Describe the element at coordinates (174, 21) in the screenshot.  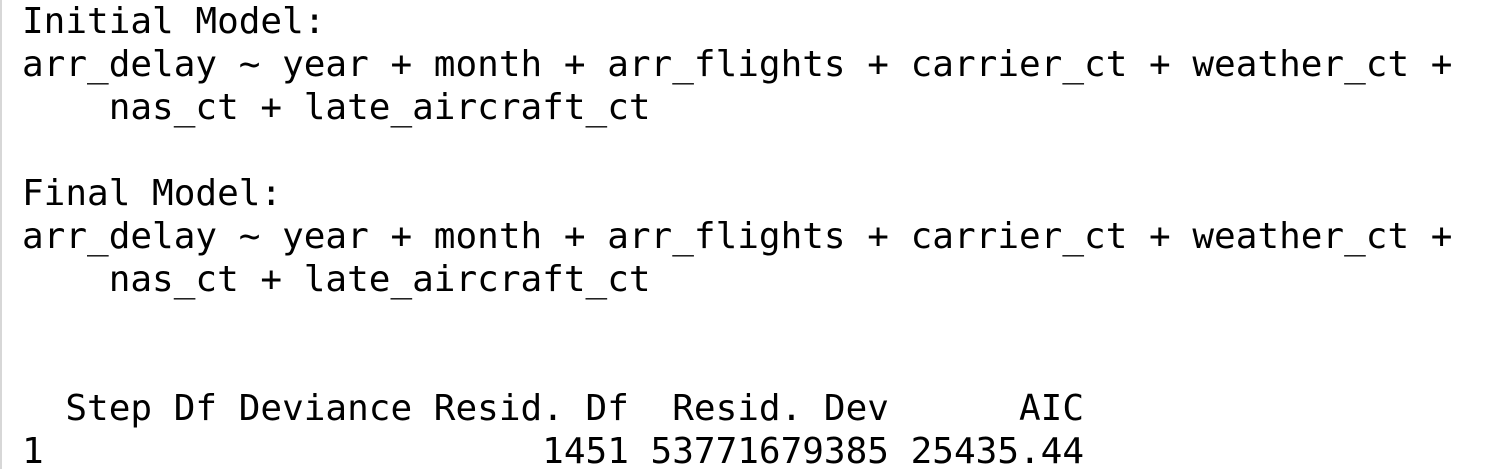
I see `initial-model-heading: Initial Model:` at that location.